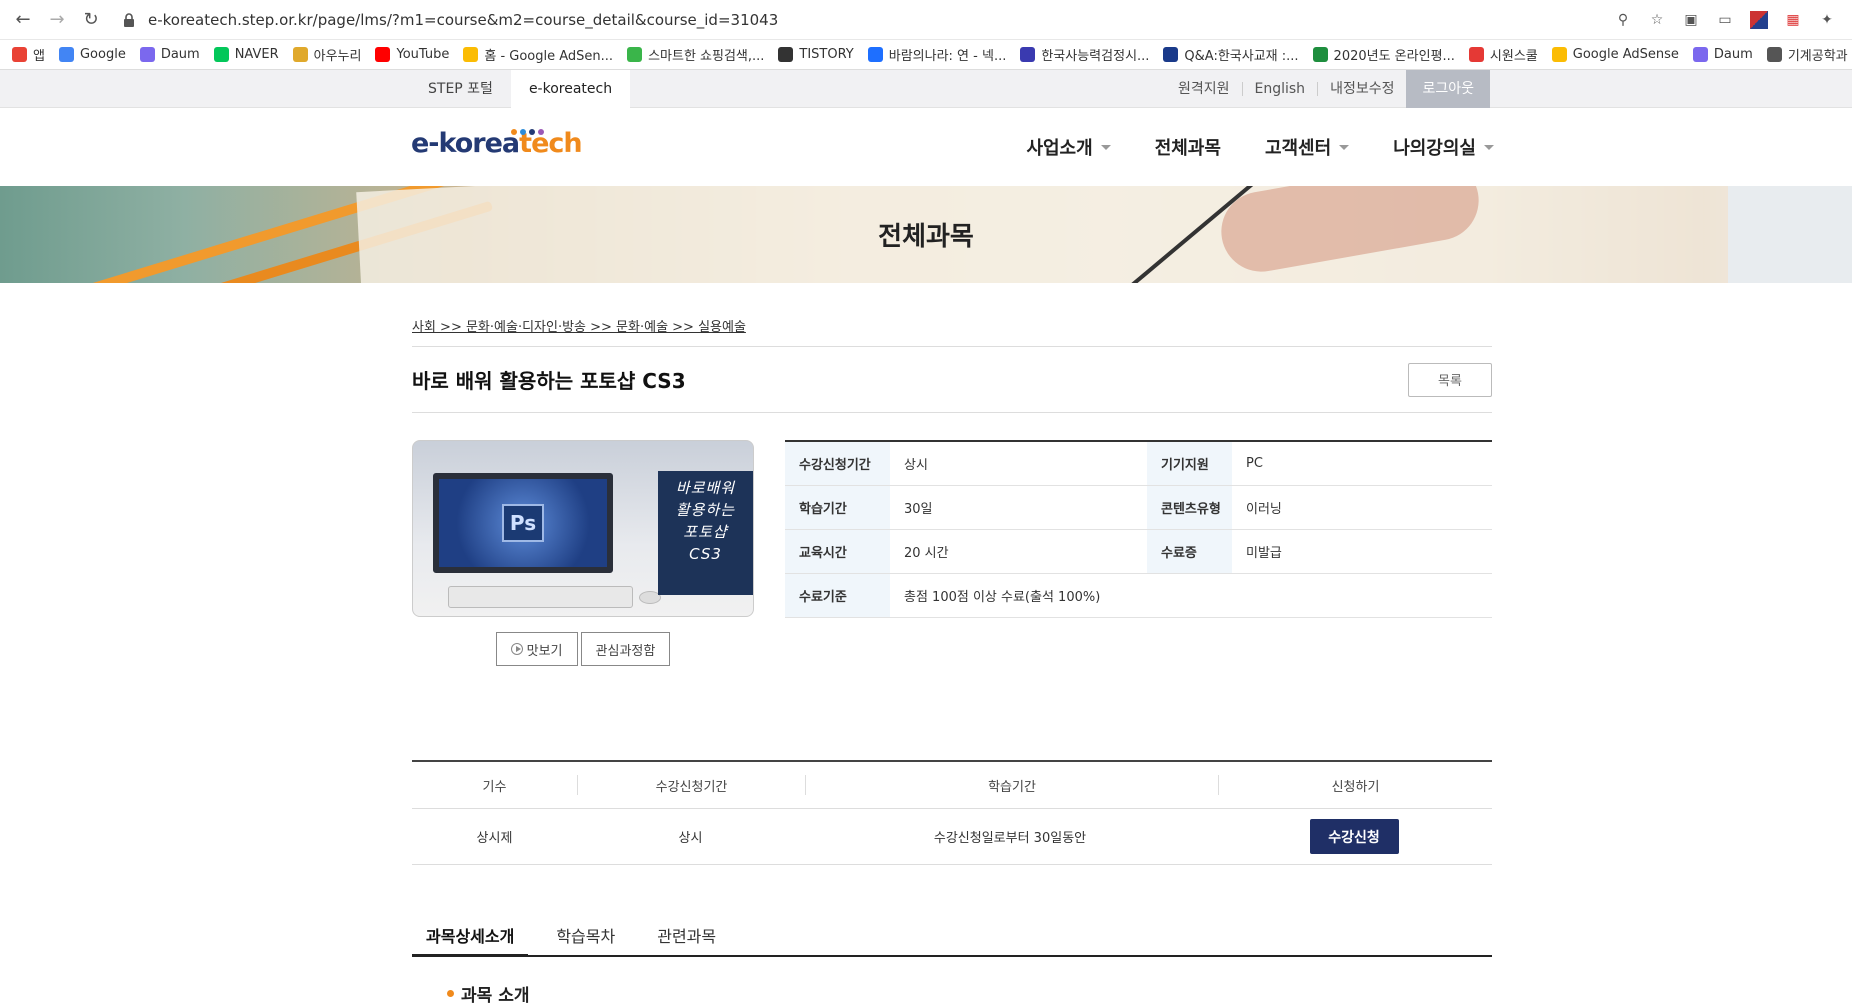  Describe the element at coordinates (102, 54) in the screenshot. I see `bookmark-label: Google` at that location.